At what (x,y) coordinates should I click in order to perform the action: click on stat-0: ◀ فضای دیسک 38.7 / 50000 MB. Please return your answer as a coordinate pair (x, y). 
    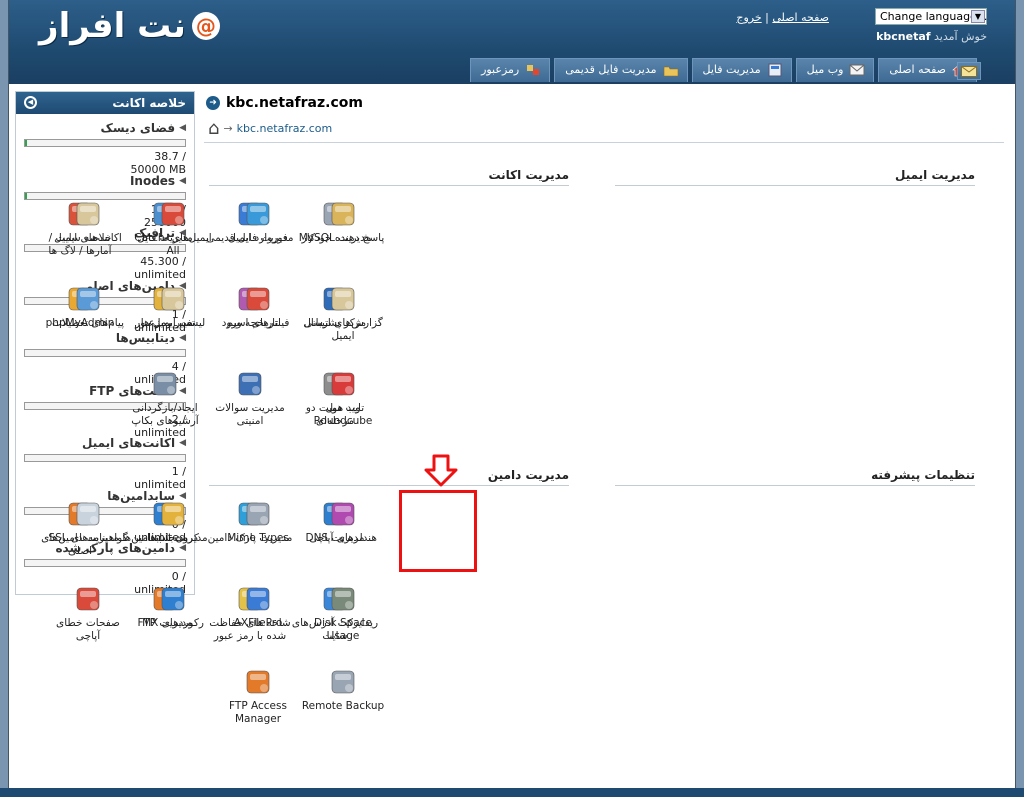
    Looking at the image, I should click on (105, 145).